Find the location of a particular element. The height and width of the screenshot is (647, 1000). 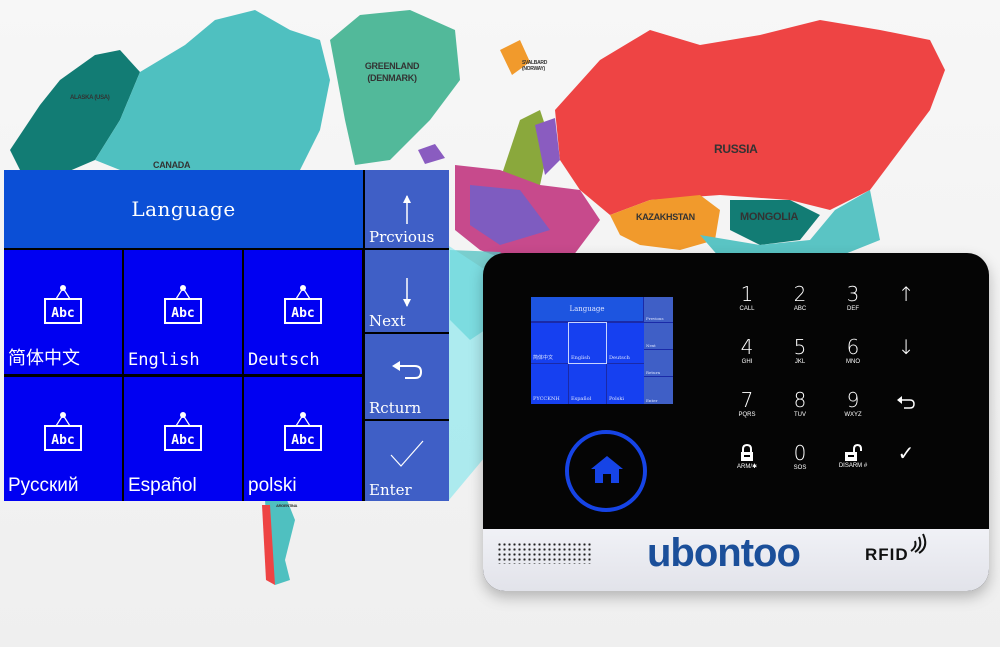

mini-language-option: PYCCKNH is located at coordinates (549, 384).